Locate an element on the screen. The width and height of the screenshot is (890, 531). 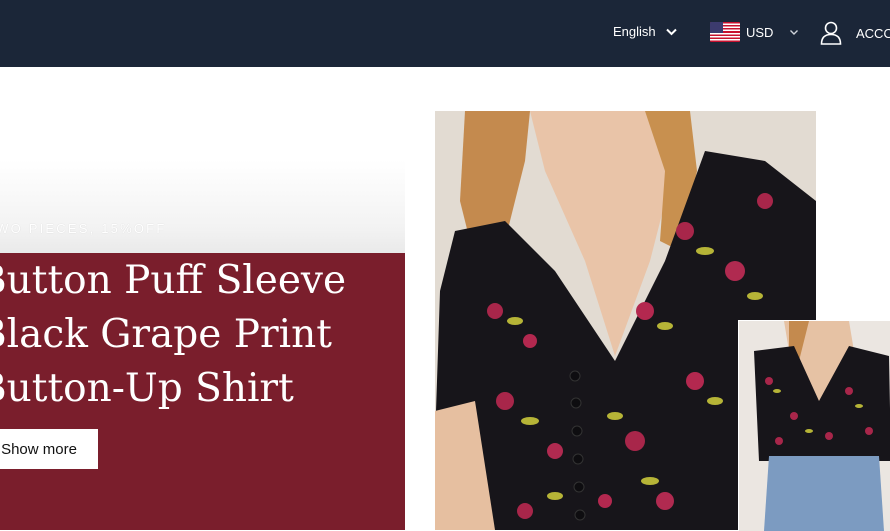
promo-text: TWO PIECES, 15%OFF is located at coordinates (83, 228).